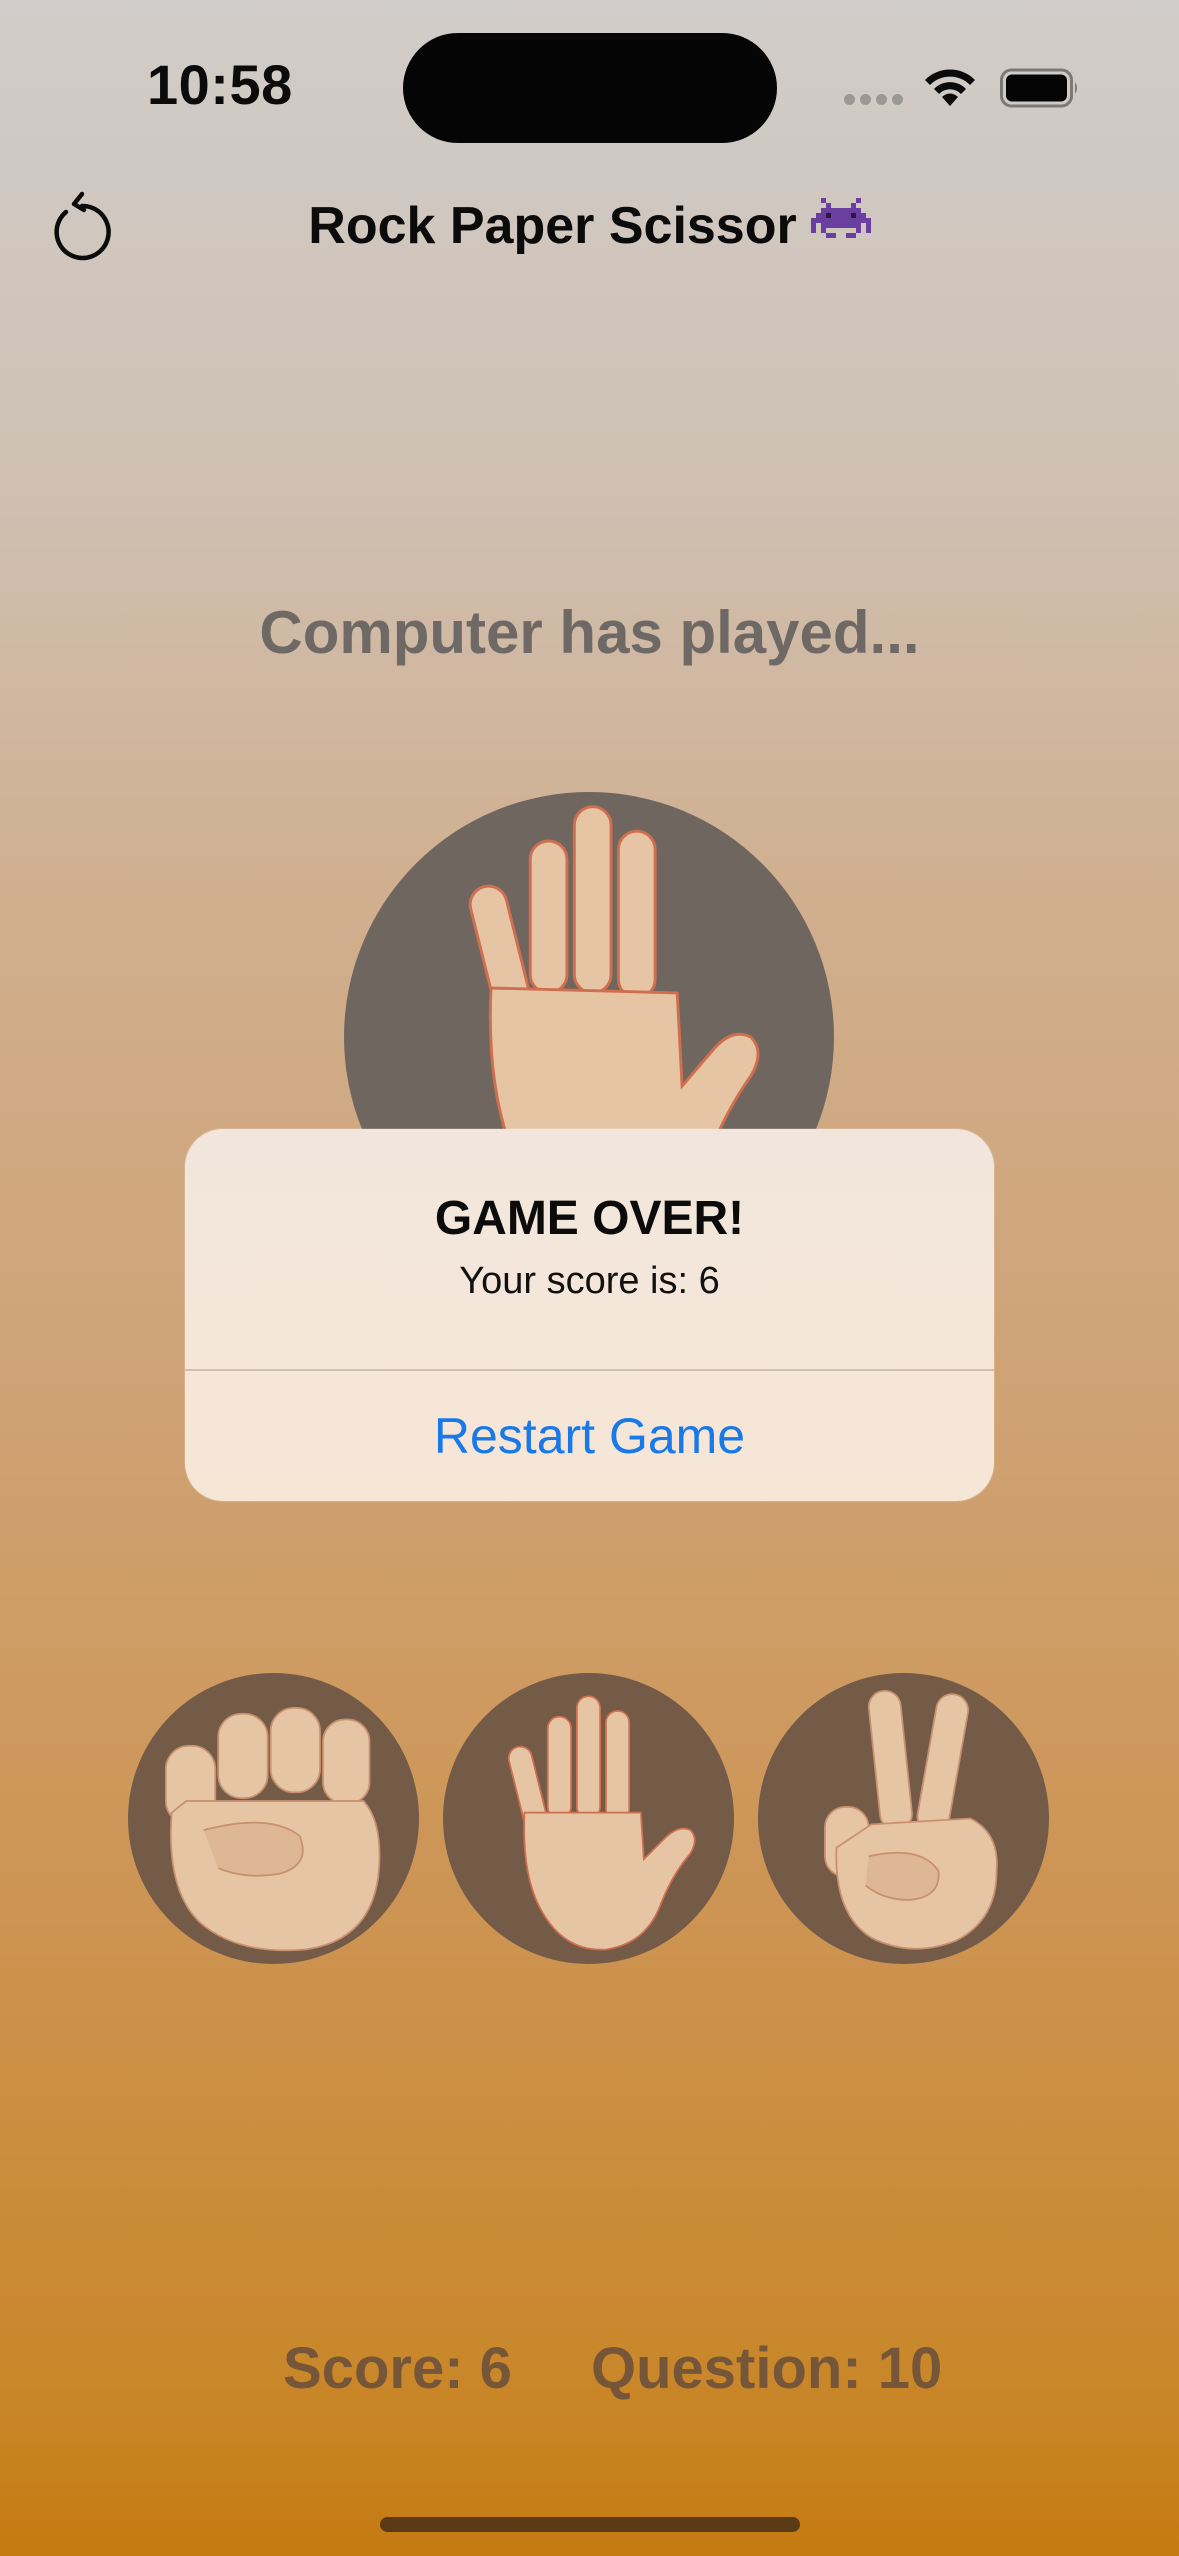 This screenshot has height=2556, width=1179. I want to click on alert-message: Your score is: 6, so click(589, 1281).